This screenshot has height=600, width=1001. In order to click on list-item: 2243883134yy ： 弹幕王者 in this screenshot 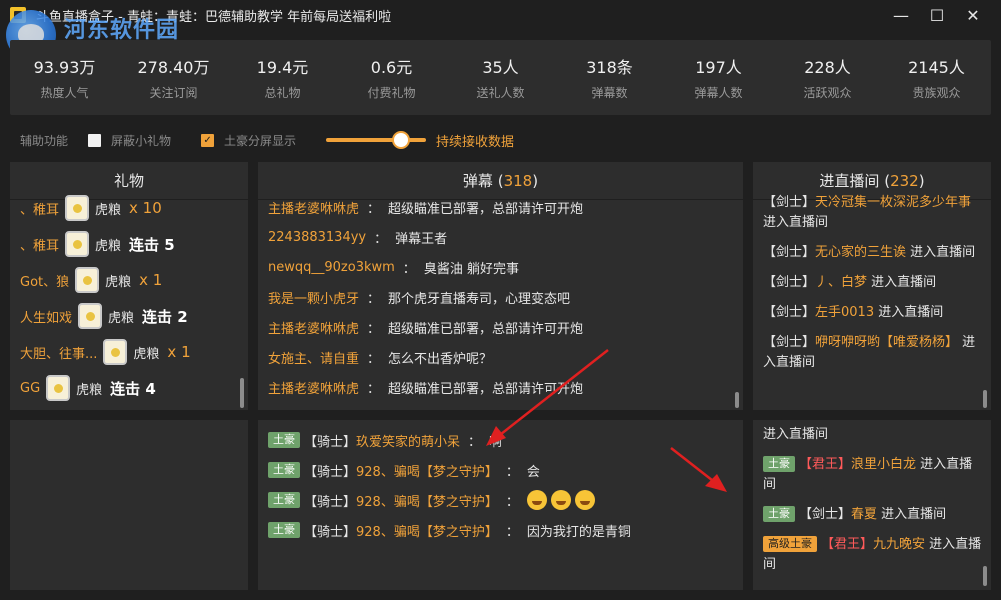, I will do `click(503, 237)`.